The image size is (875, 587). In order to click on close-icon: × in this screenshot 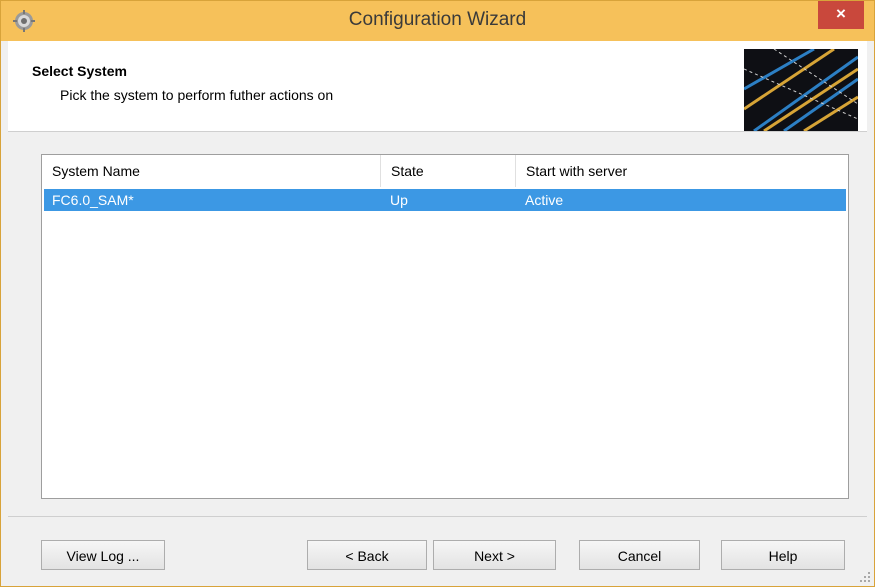, I will do `click(841, 13)`.